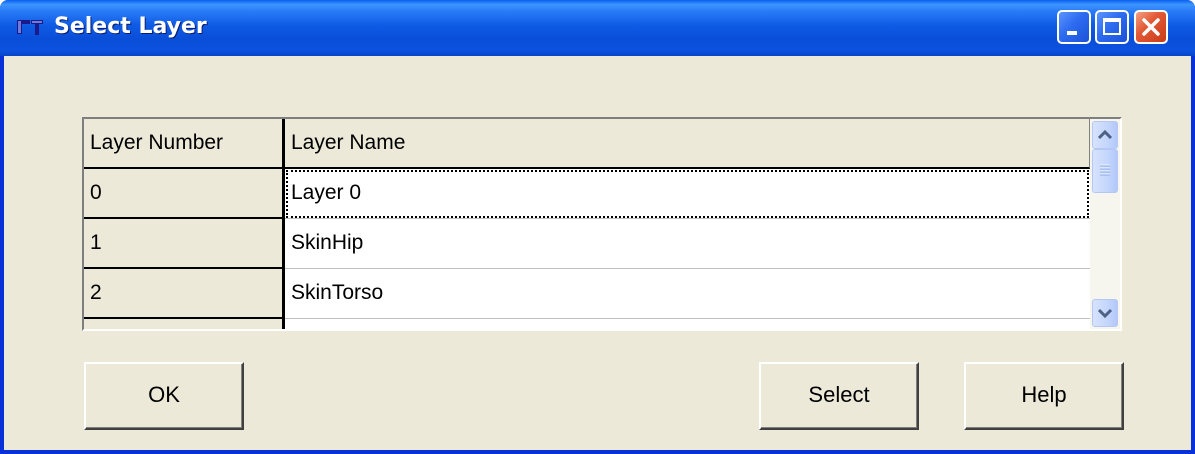 The image size is (1195, 454). What do you see at coordinates (1072, 33) in the screenshot?
I see `minimize-icon` at bounding box center [1072, 33].